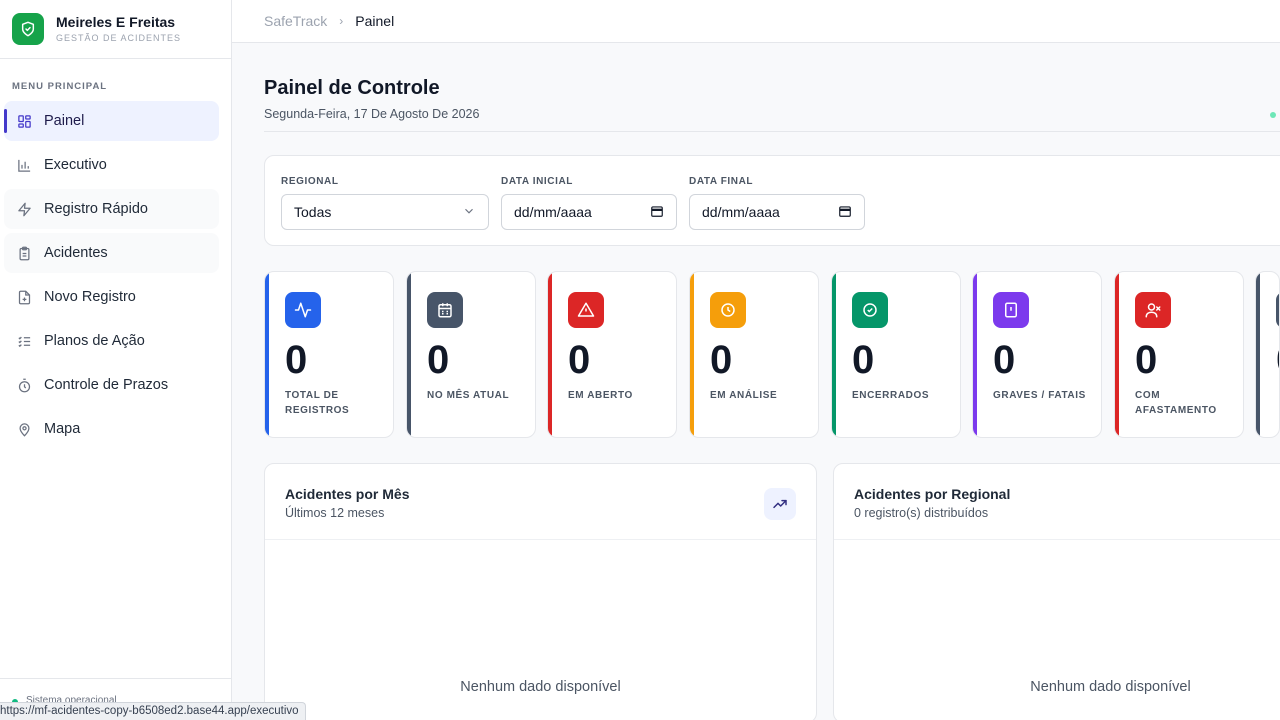 This screenshot has width=1280, height=720. I want to click on stat-card-serious: 0 GRAVES / FATAIS, so click(1037, 354).